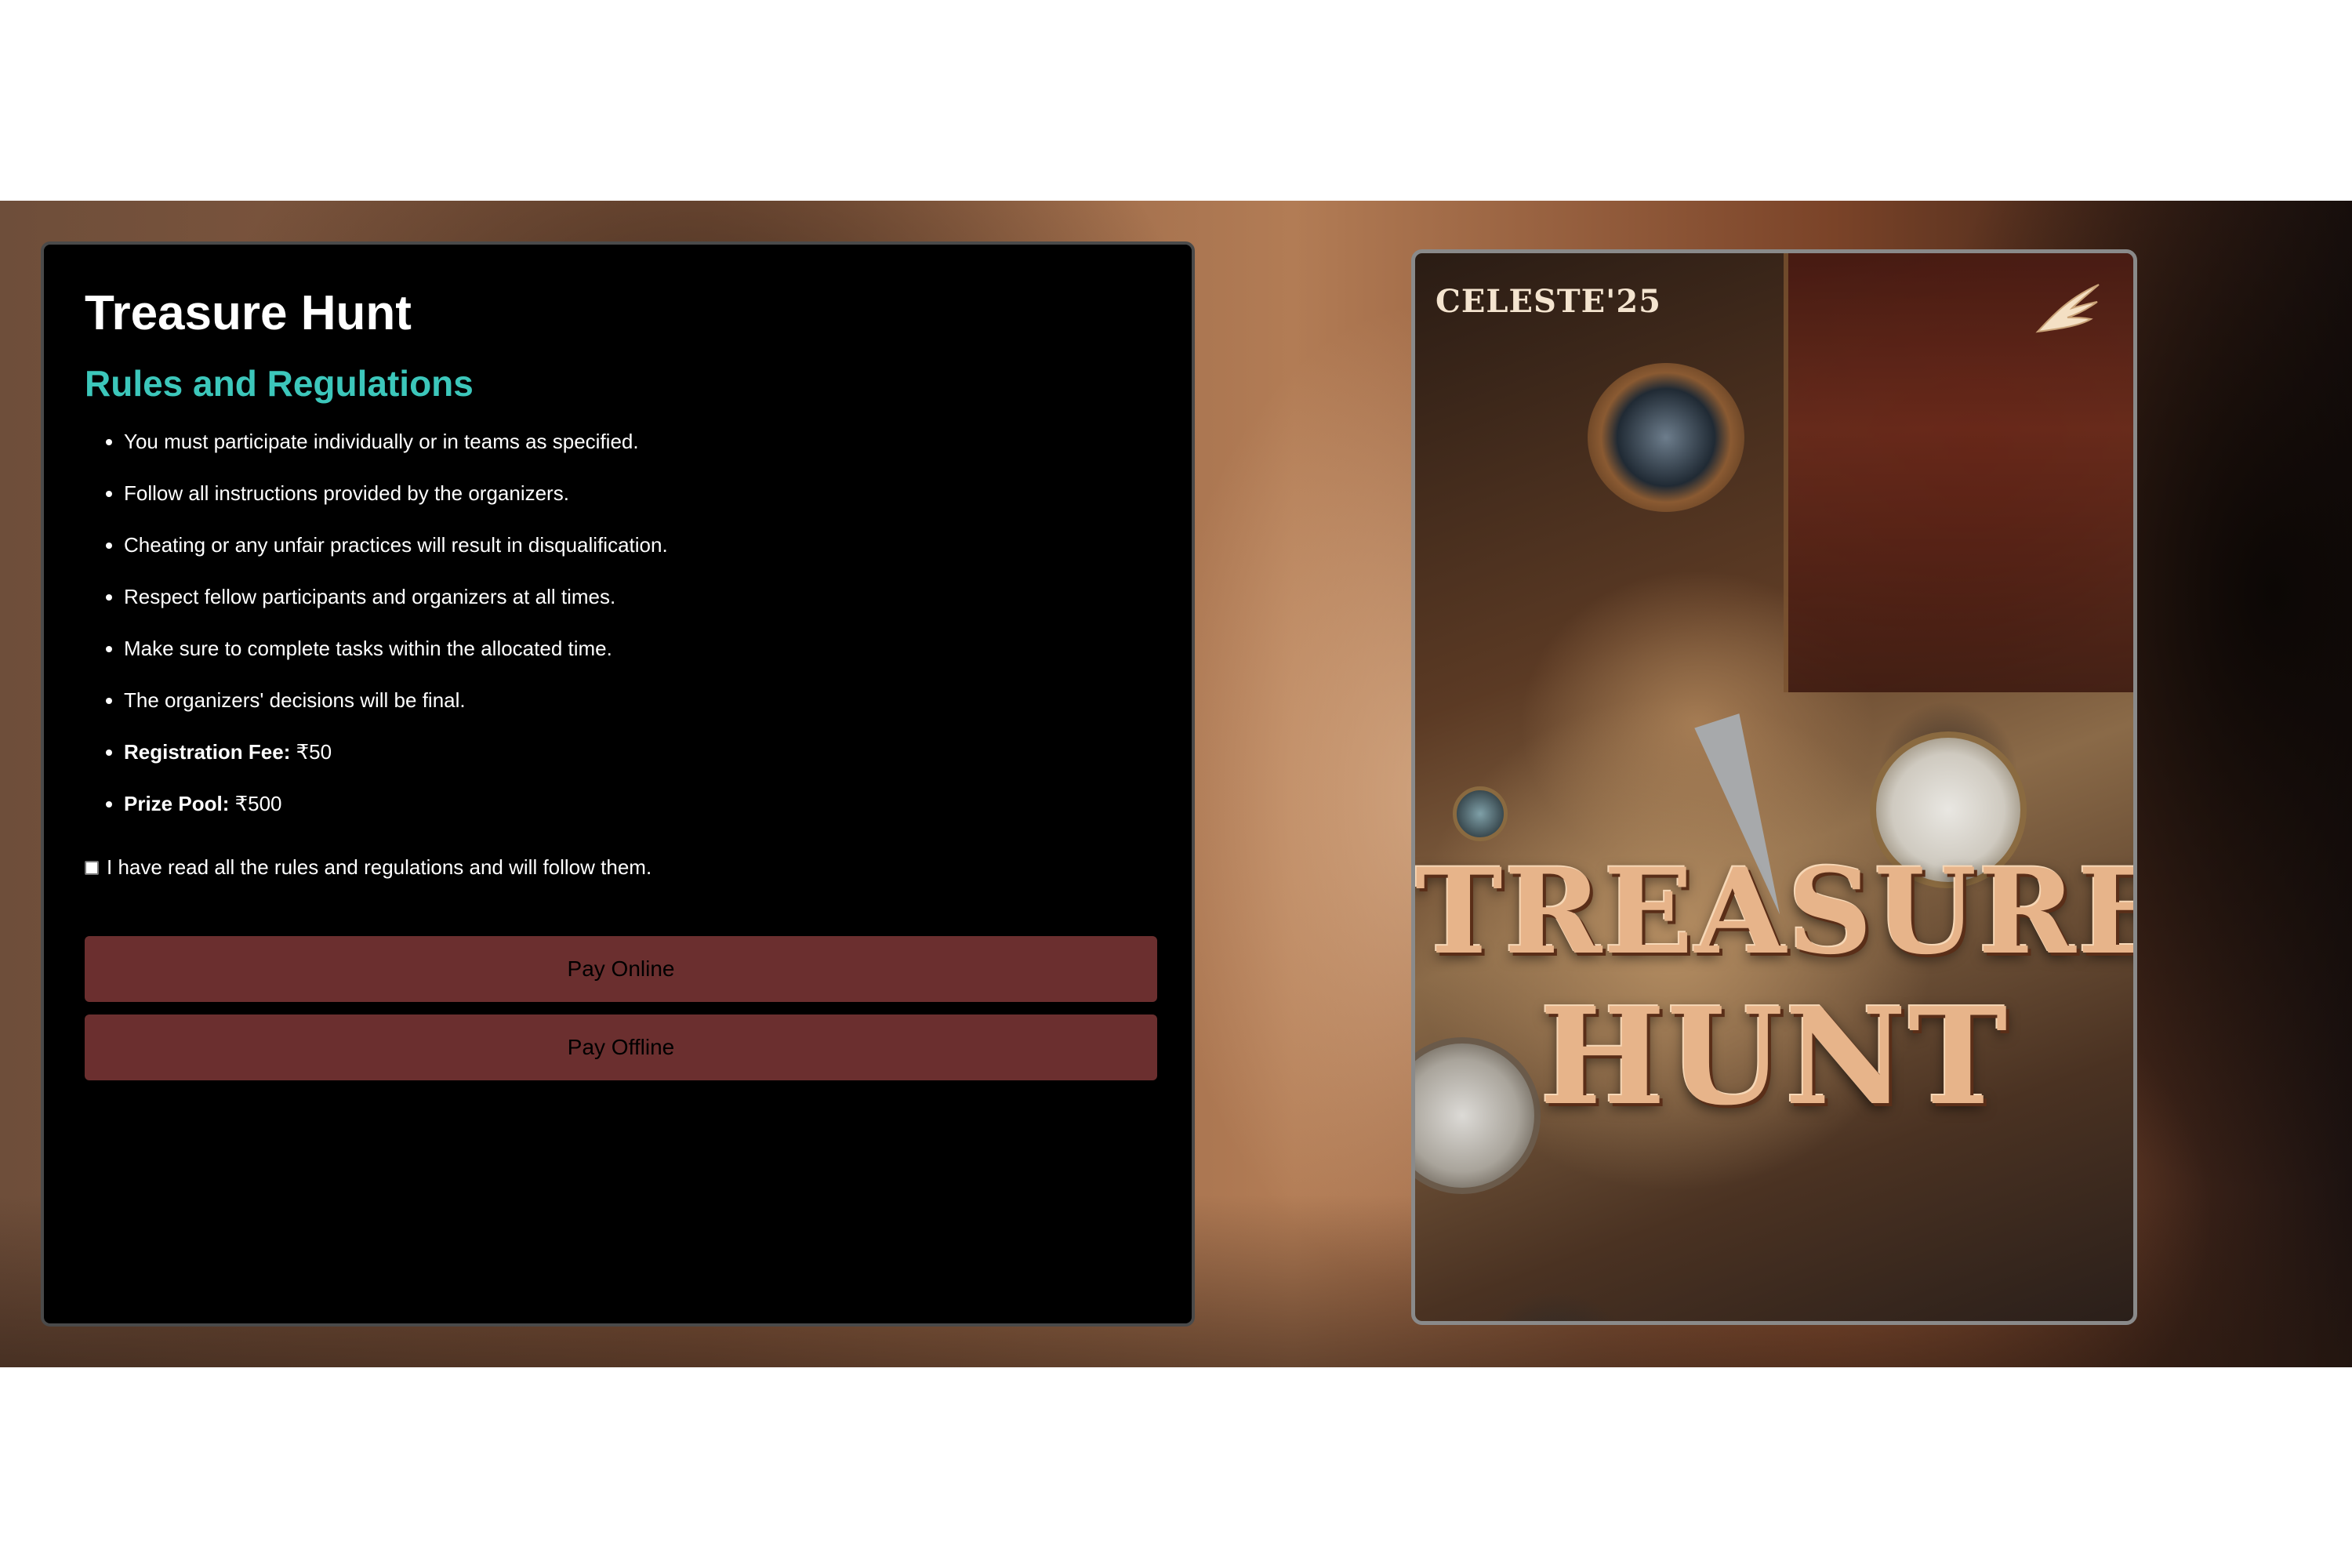  Describe the element at coordinates (258, 803) in the screenshot. I see `prize-pool-value: ₹500` at that location.